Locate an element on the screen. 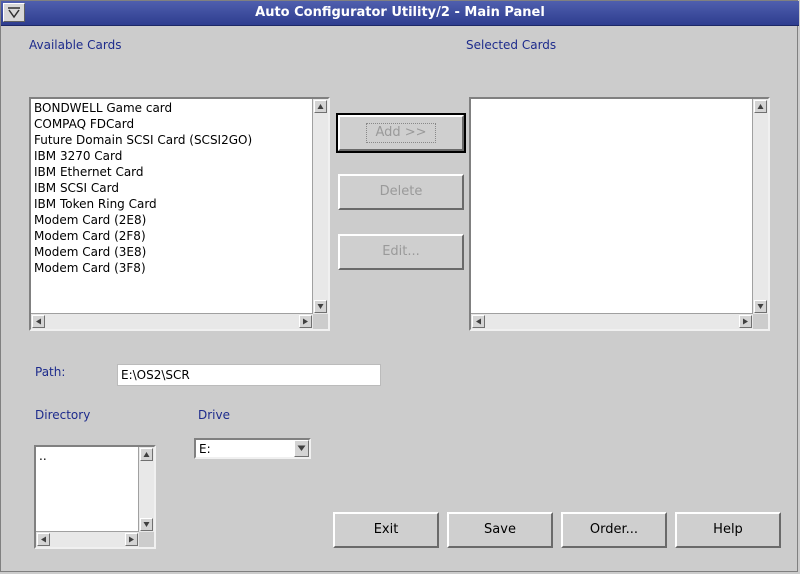  exit-button-label: Exit is located at coordinates (386, 529).